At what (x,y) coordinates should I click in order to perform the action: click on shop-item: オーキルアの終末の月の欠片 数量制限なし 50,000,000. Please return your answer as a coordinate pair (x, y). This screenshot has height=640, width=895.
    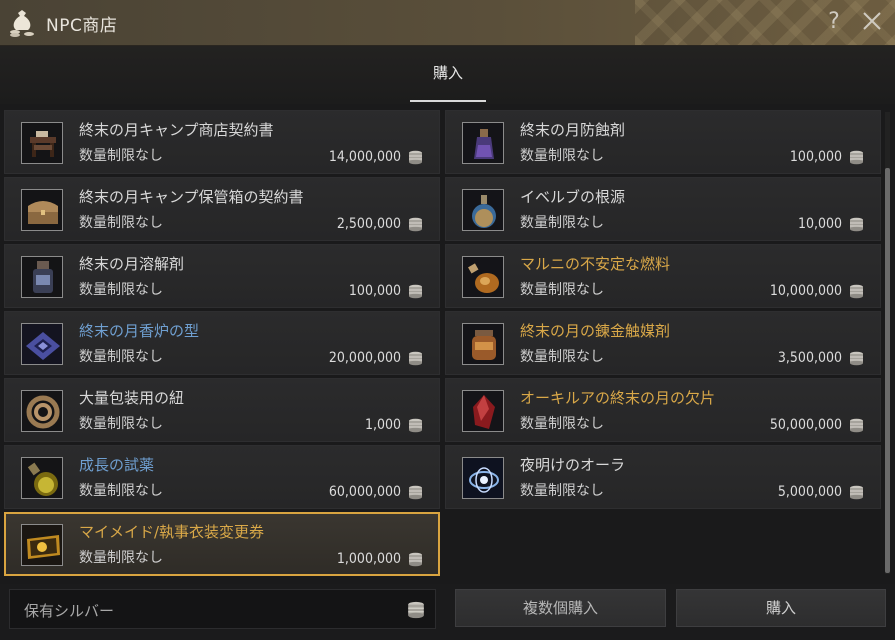
    Looking at the image, I should click on (663, 410).